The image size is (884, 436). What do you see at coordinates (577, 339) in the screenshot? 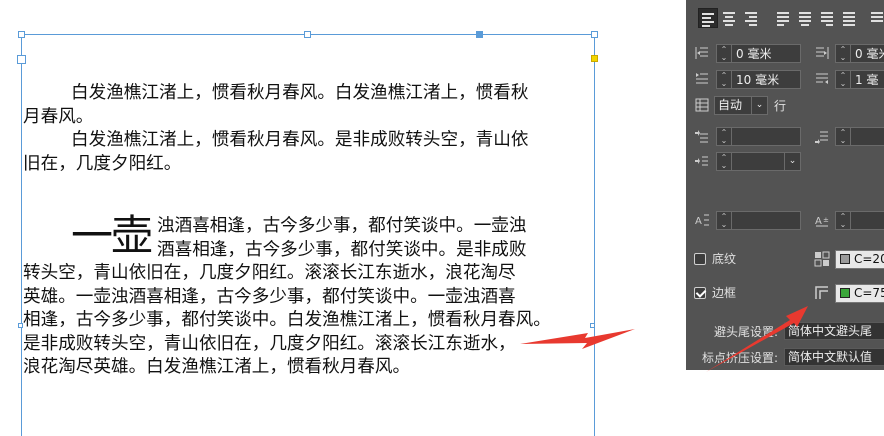
I see `arrow-to-frame-border` at bounding box center [577, 339].